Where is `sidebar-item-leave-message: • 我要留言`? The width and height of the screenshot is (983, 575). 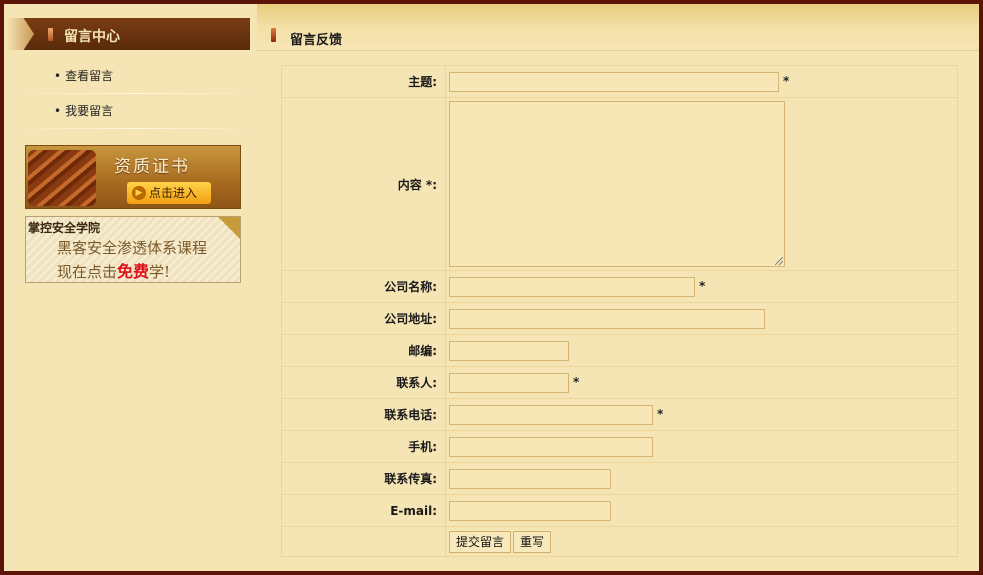 sidebar-item-leave-message: • 我要留言 is located at coordinates (134, 111).